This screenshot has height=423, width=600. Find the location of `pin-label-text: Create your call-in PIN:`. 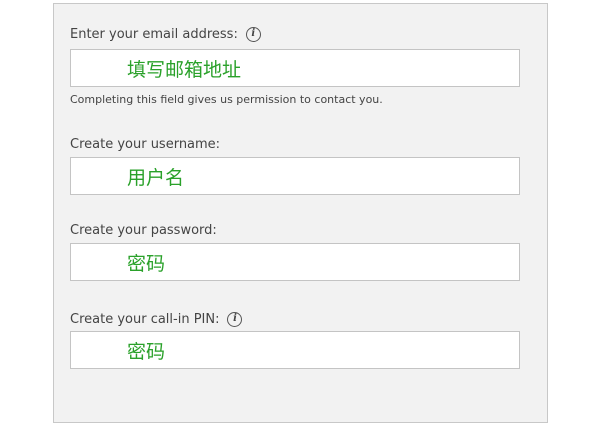

pin-label-text: Create your call-in PIN: is located at coordinates (145, 319).